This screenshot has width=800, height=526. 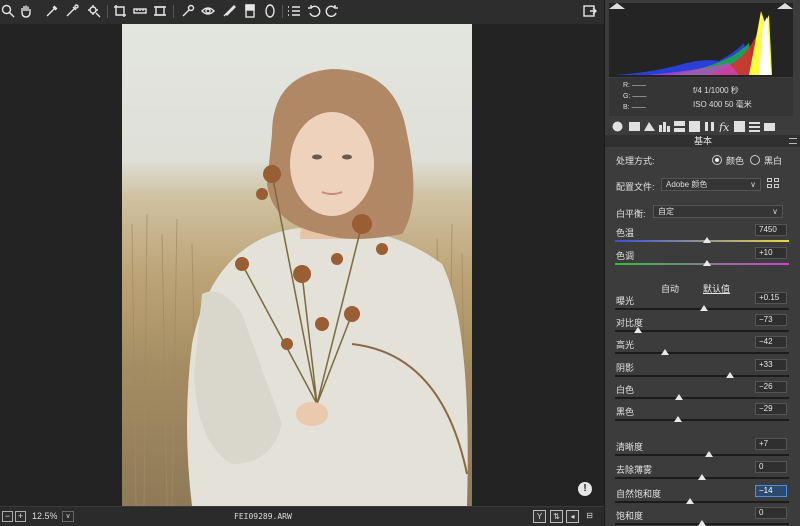 I want to click on bottom-bar: − + 12.5% ∨ FEI09289.ARW Y ⇅ ◂ ⊟, so click(x=302, y=516).